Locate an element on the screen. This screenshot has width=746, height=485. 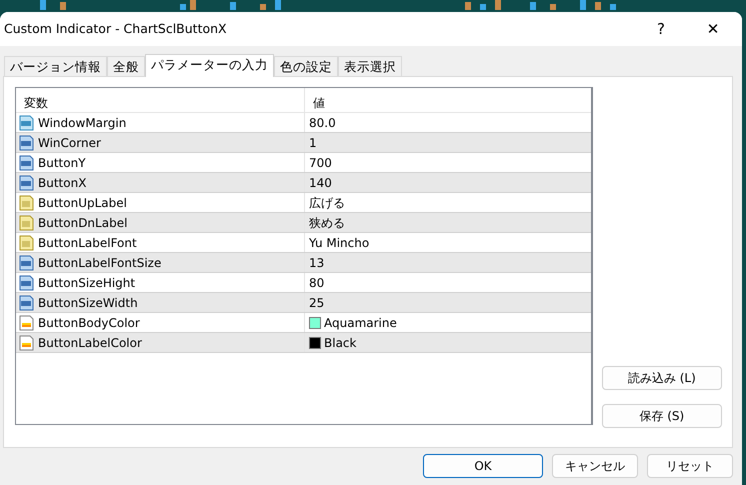
parameter-name: ButtonLabelFont is located at coordinates (87, 243).